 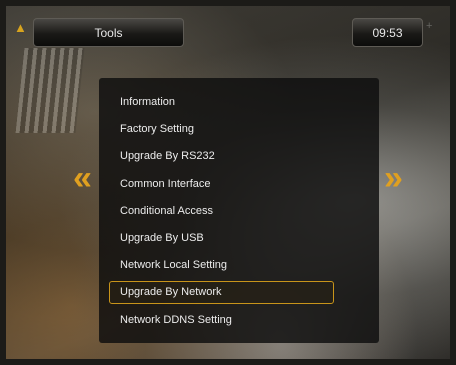 What do you see at coordinates (221, 129) in the screenshot?
I see `menu-item-factory-setting: Factory Setting` at bounding box center [221, 129].